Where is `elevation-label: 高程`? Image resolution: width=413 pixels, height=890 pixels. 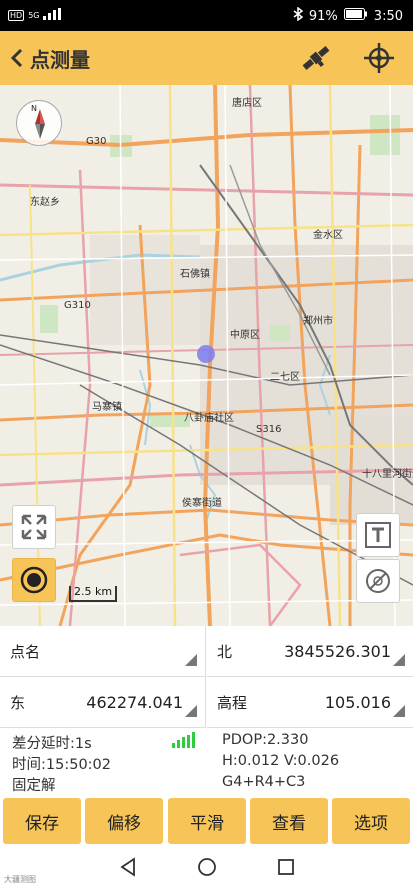
elevation-label: 高程 is located at coordinates (232, 702).